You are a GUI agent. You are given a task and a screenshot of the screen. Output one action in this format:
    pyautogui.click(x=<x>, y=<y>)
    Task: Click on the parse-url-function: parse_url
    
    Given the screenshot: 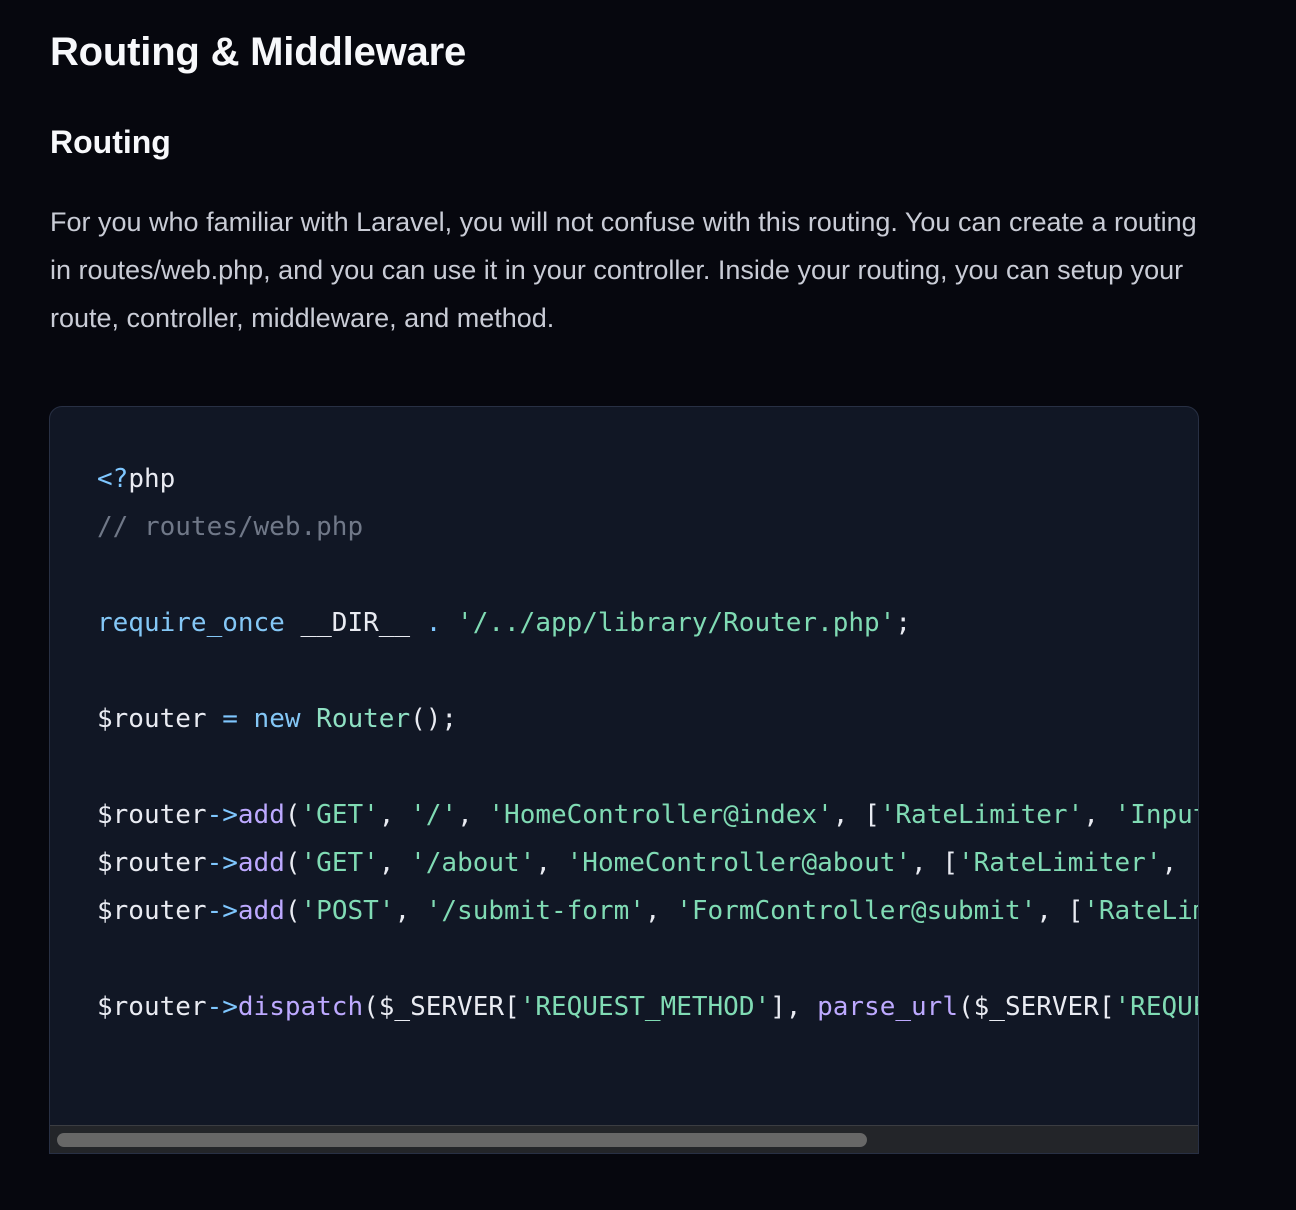 What is the action you would take?
    pyautogui.click(x=887, y=1007)
    